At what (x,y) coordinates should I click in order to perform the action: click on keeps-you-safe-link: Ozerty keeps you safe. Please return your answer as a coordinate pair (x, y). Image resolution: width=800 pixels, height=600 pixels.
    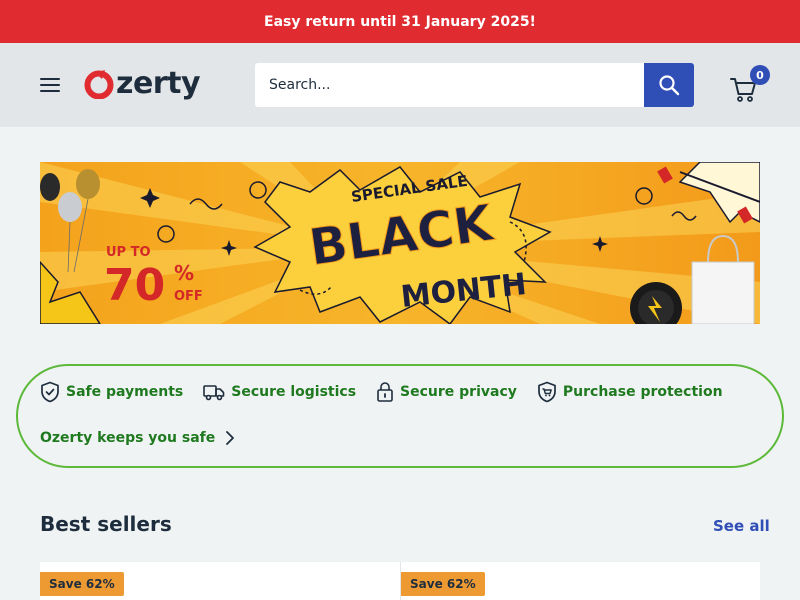
    Looking at the image, I should click on (138, 438).